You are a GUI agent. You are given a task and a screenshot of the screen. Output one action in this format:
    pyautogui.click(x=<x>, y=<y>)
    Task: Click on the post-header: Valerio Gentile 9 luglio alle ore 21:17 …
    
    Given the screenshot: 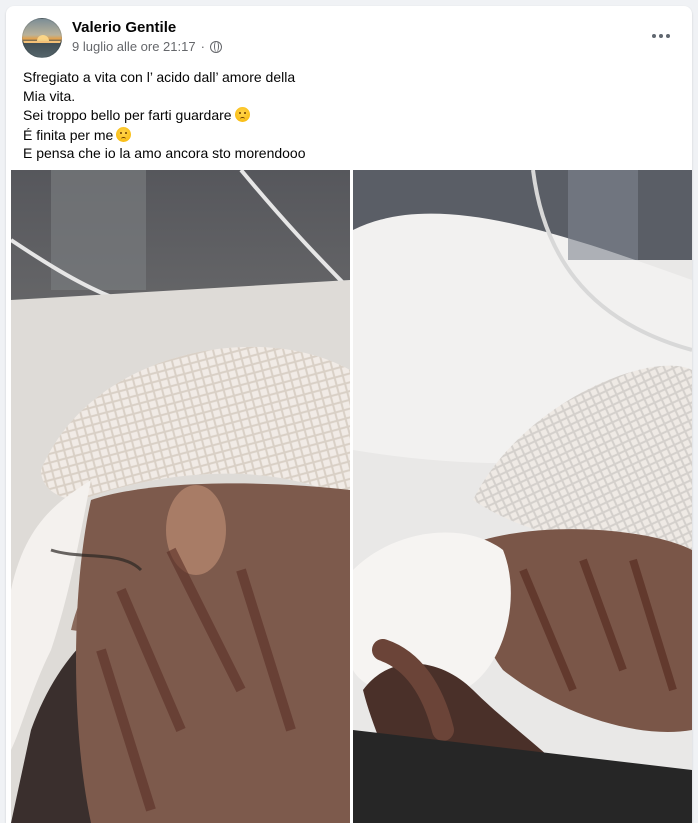 What is the action you would take?
    pyautogui.click(x=349, y=39)
    